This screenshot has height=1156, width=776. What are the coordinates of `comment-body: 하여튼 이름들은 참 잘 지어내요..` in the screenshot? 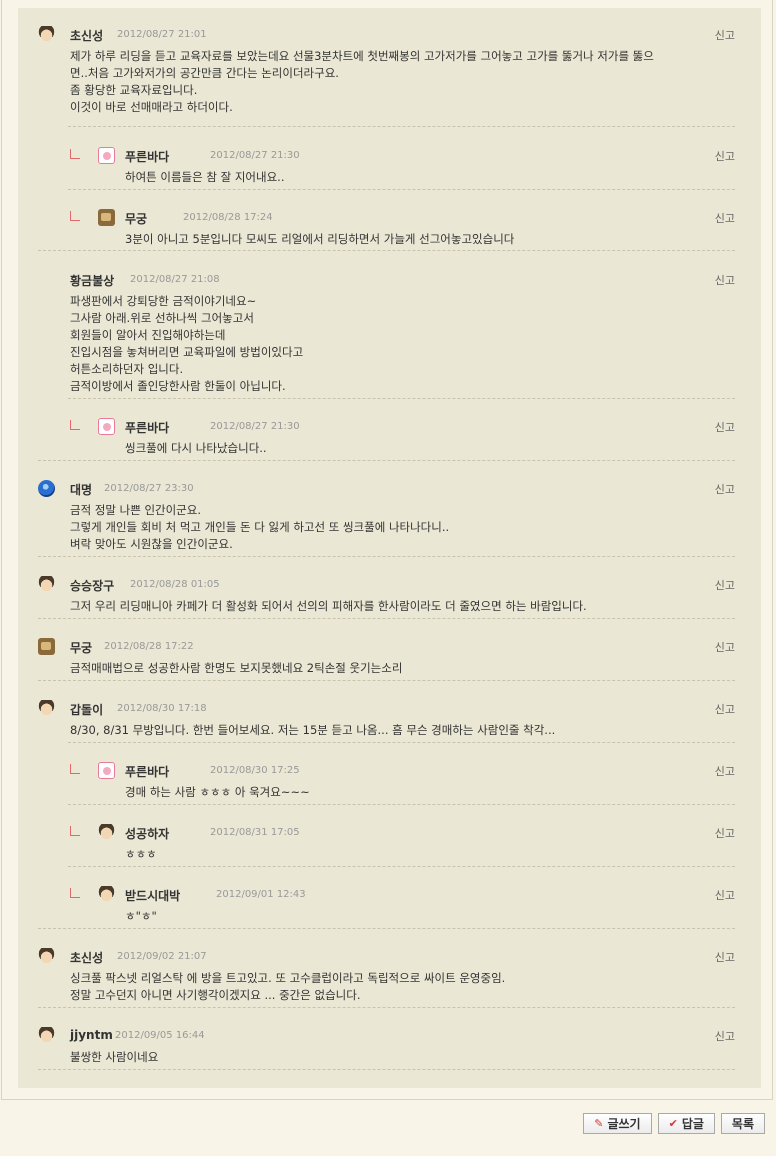 It's located at (402, 177).